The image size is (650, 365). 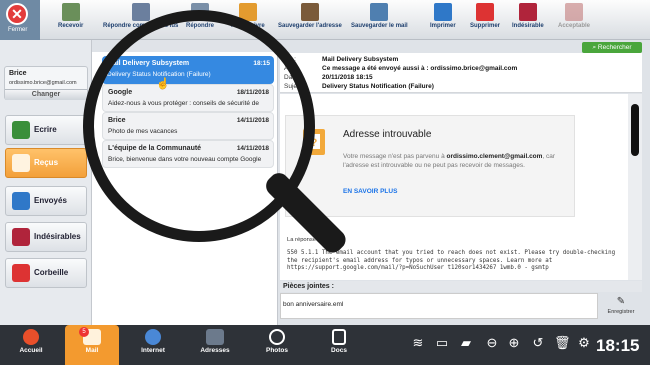 I want to click on dock-contacts: Adresses, so click(x=215, y=345).